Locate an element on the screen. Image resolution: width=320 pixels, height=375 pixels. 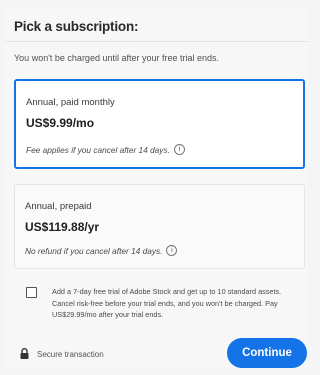
plan-price: US$9.99/mo is located at coordinates (60, 123).